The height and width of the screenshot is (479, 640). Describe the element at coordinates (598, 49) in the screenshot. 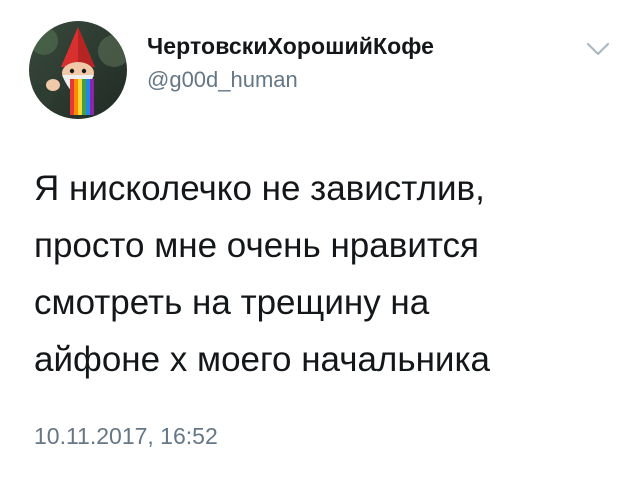

I see `chevron-down-icon` at that location.